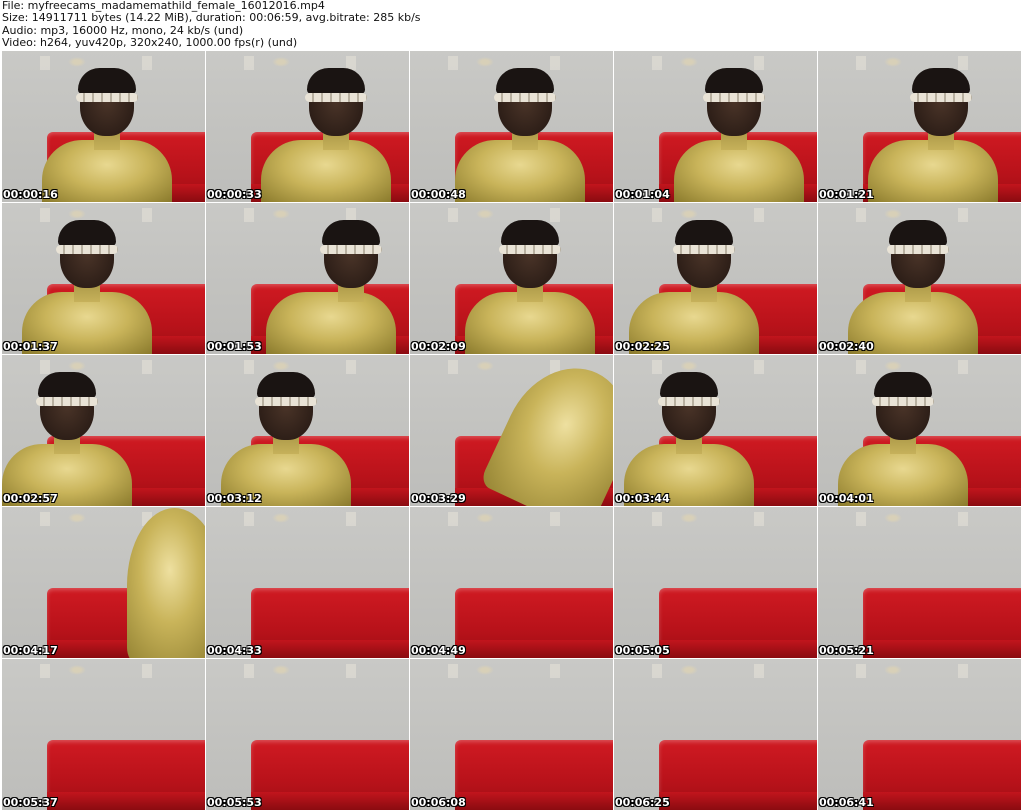 The image size is (1024, 811). What do you see at coordinates (30, 498) in the screenshot?
I see `thumbnail-timestamp: 00:02:57` at bounding box center [30, 498].